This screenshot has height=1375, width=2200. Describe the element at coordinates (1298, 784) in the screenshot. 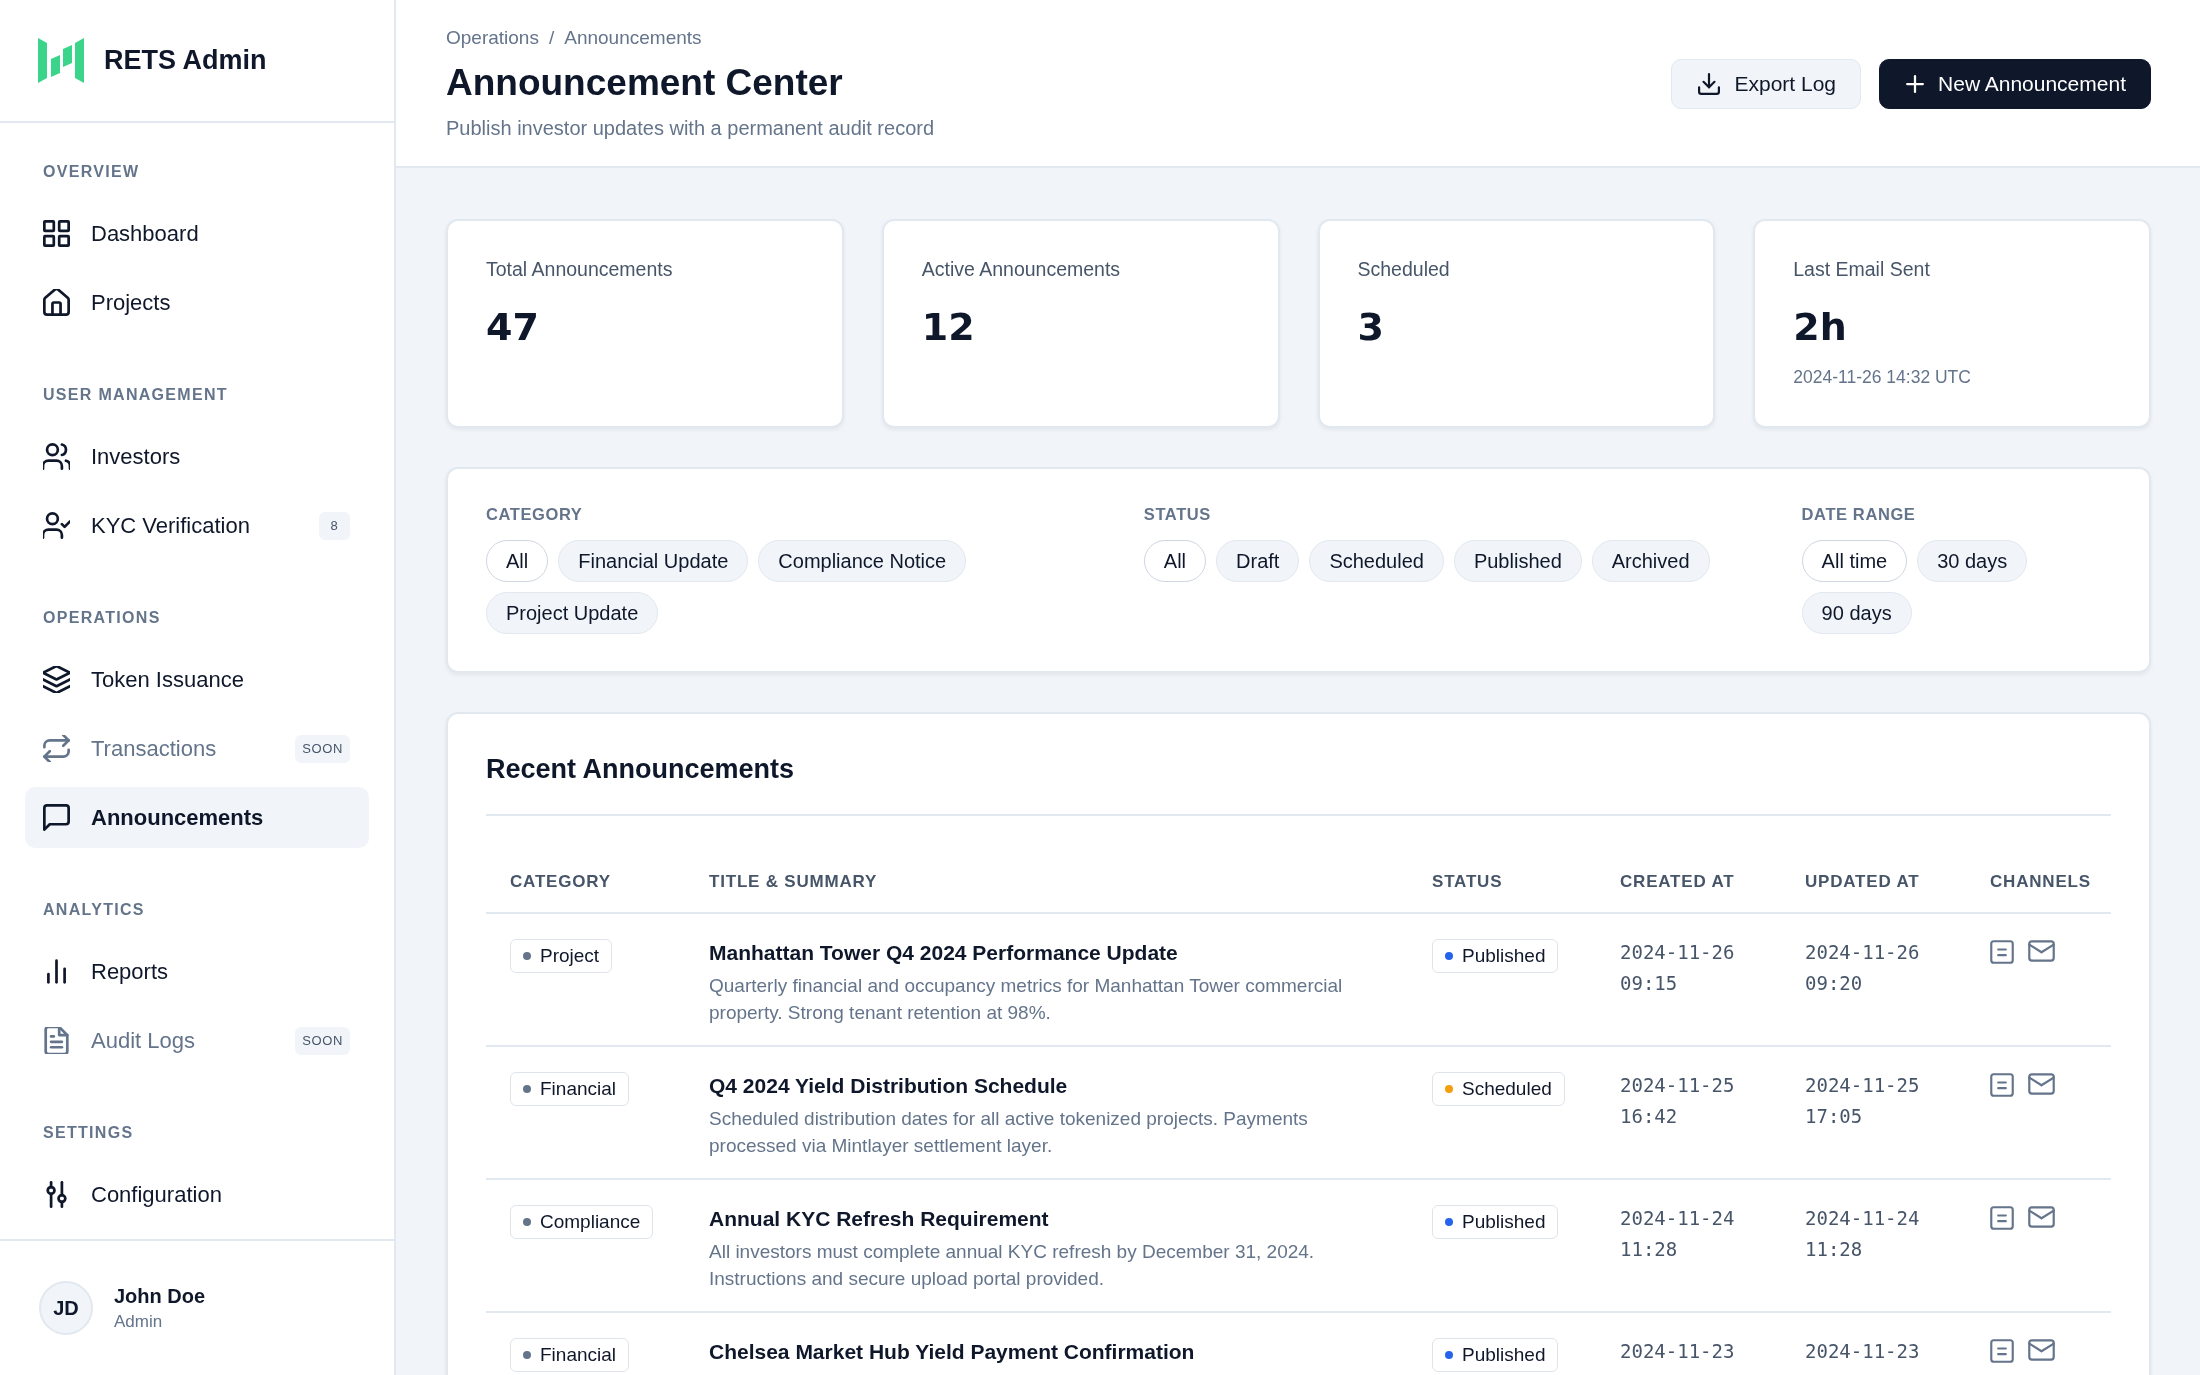

I see `table-title: Recent Announcements` at that location.